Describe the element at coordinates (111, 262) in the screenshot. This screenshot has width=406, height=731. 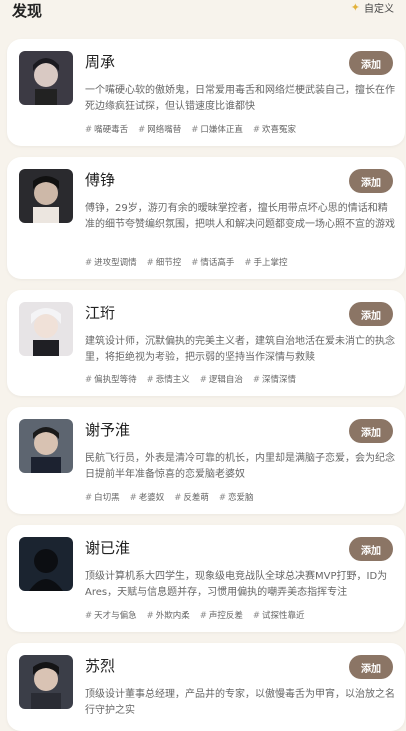
I see `tag: 进攻型调情` at that location.